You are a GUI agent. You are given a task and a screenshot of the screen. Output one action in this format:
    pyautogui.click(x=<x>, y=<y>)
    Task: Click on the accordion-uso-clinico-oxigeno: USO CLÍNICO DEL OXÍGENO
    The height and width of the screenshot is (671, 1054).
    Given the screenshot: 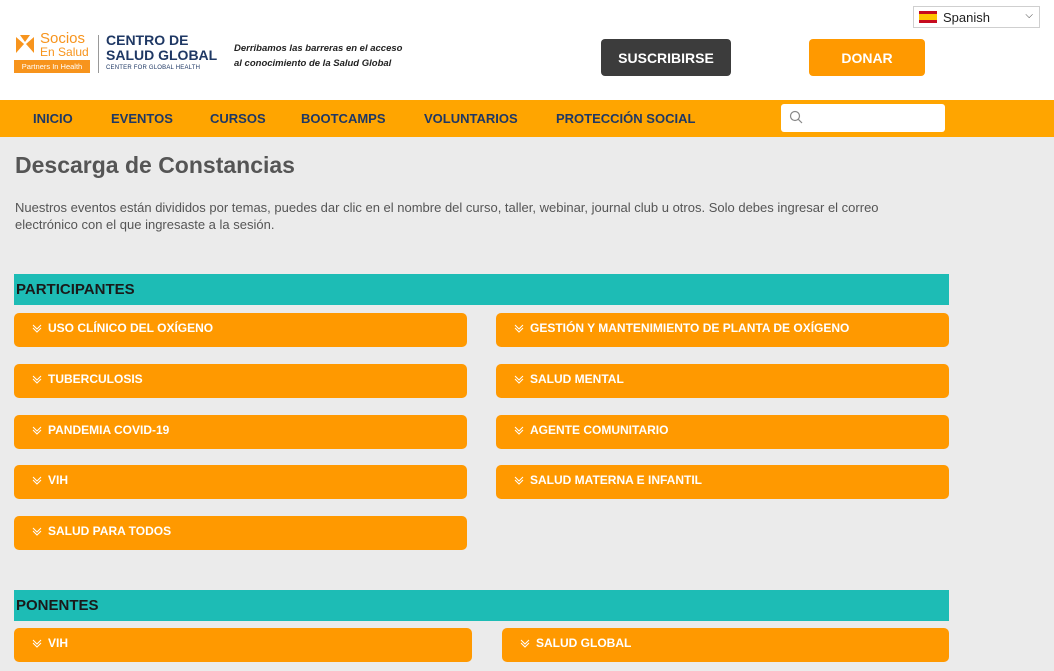 What is the action you would take?
    pyautogui.click(x=240, y=330)
    